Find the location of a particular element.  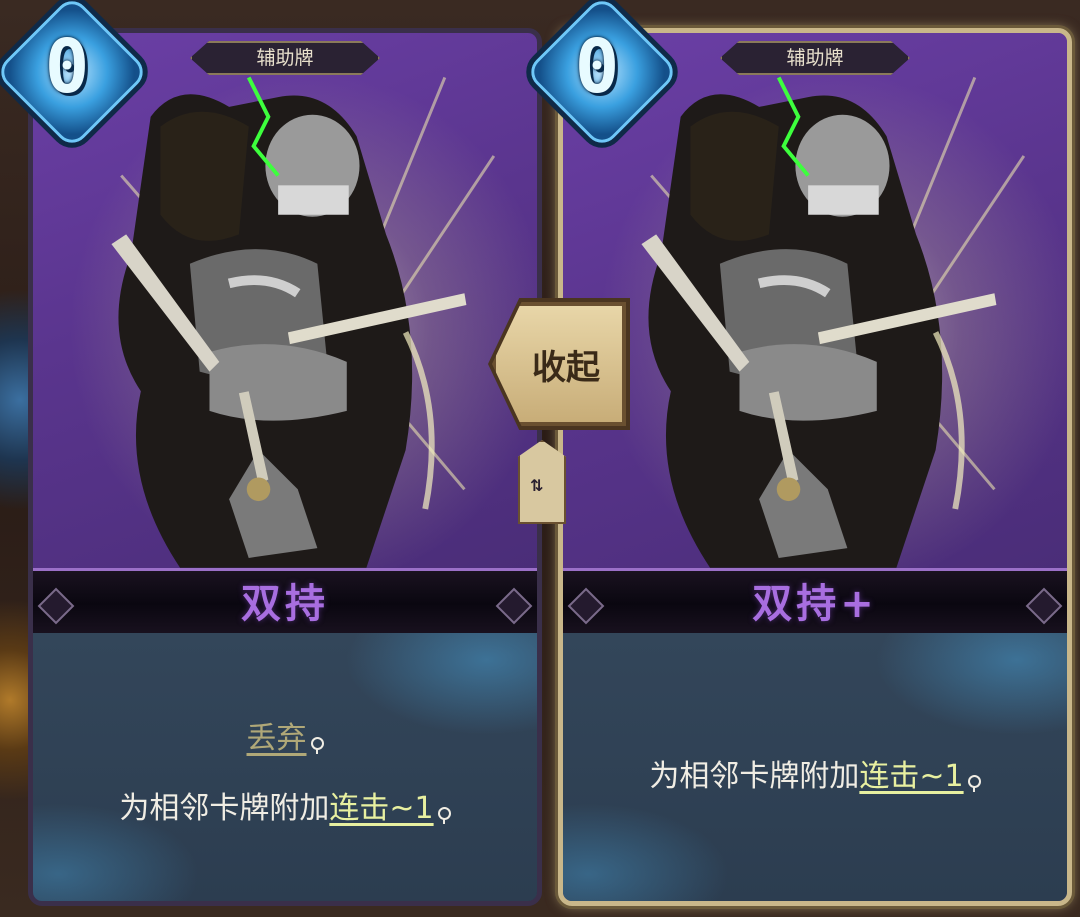

card-name: 双持 is located at coordinates (285, 604).